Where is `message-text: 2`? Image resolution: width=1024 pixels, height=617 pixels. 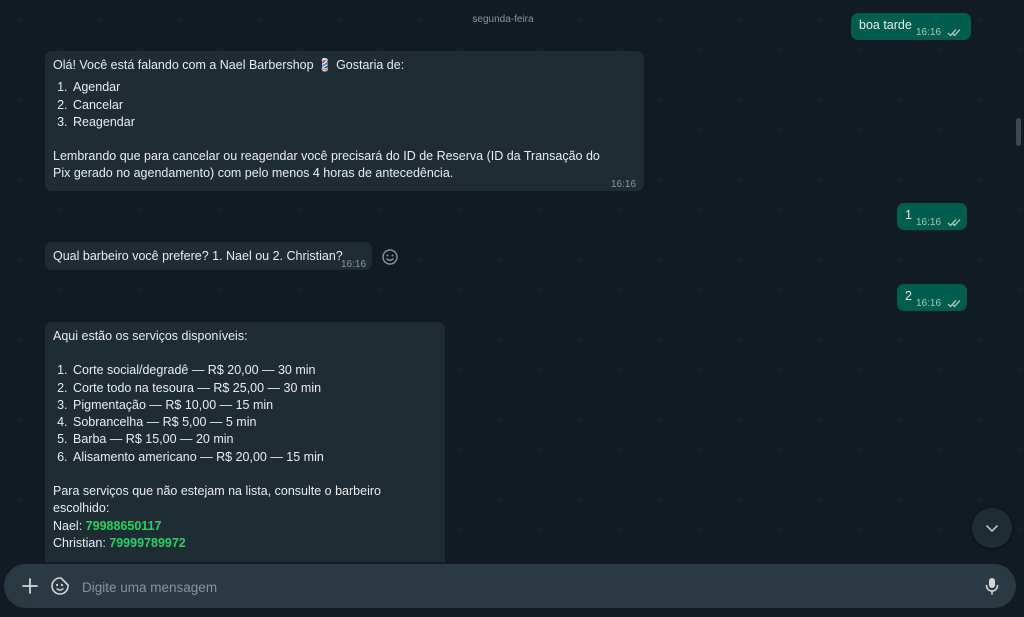
message-text: 2 is located at coordinates (908, 296).